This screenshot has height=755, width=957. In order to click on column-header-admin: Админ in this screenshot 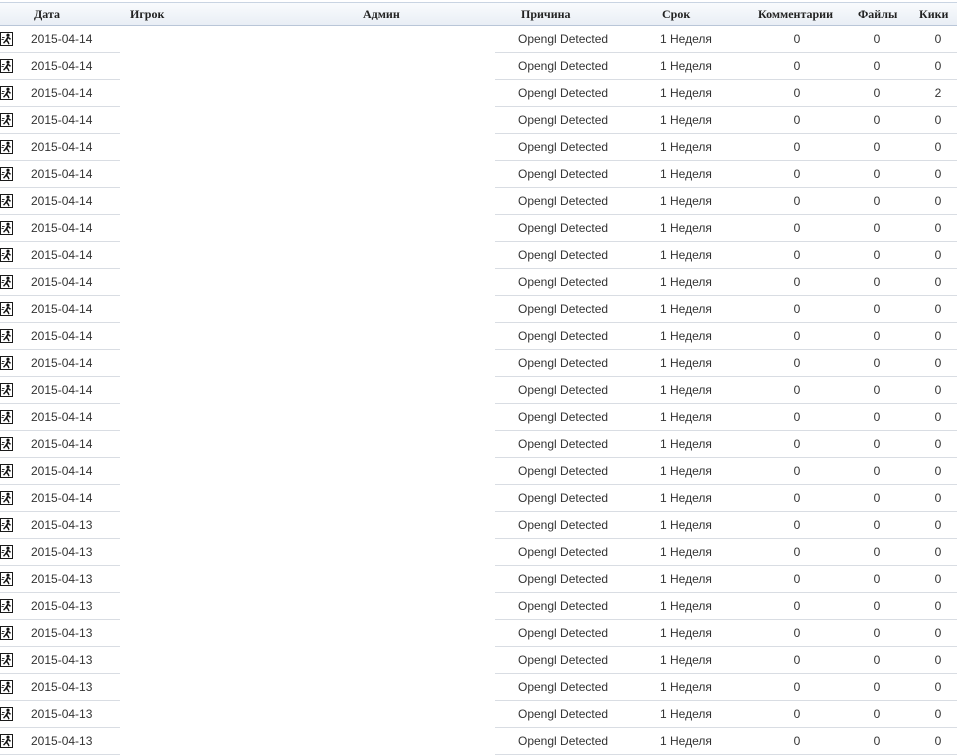, I will do `click(381, 14)`.